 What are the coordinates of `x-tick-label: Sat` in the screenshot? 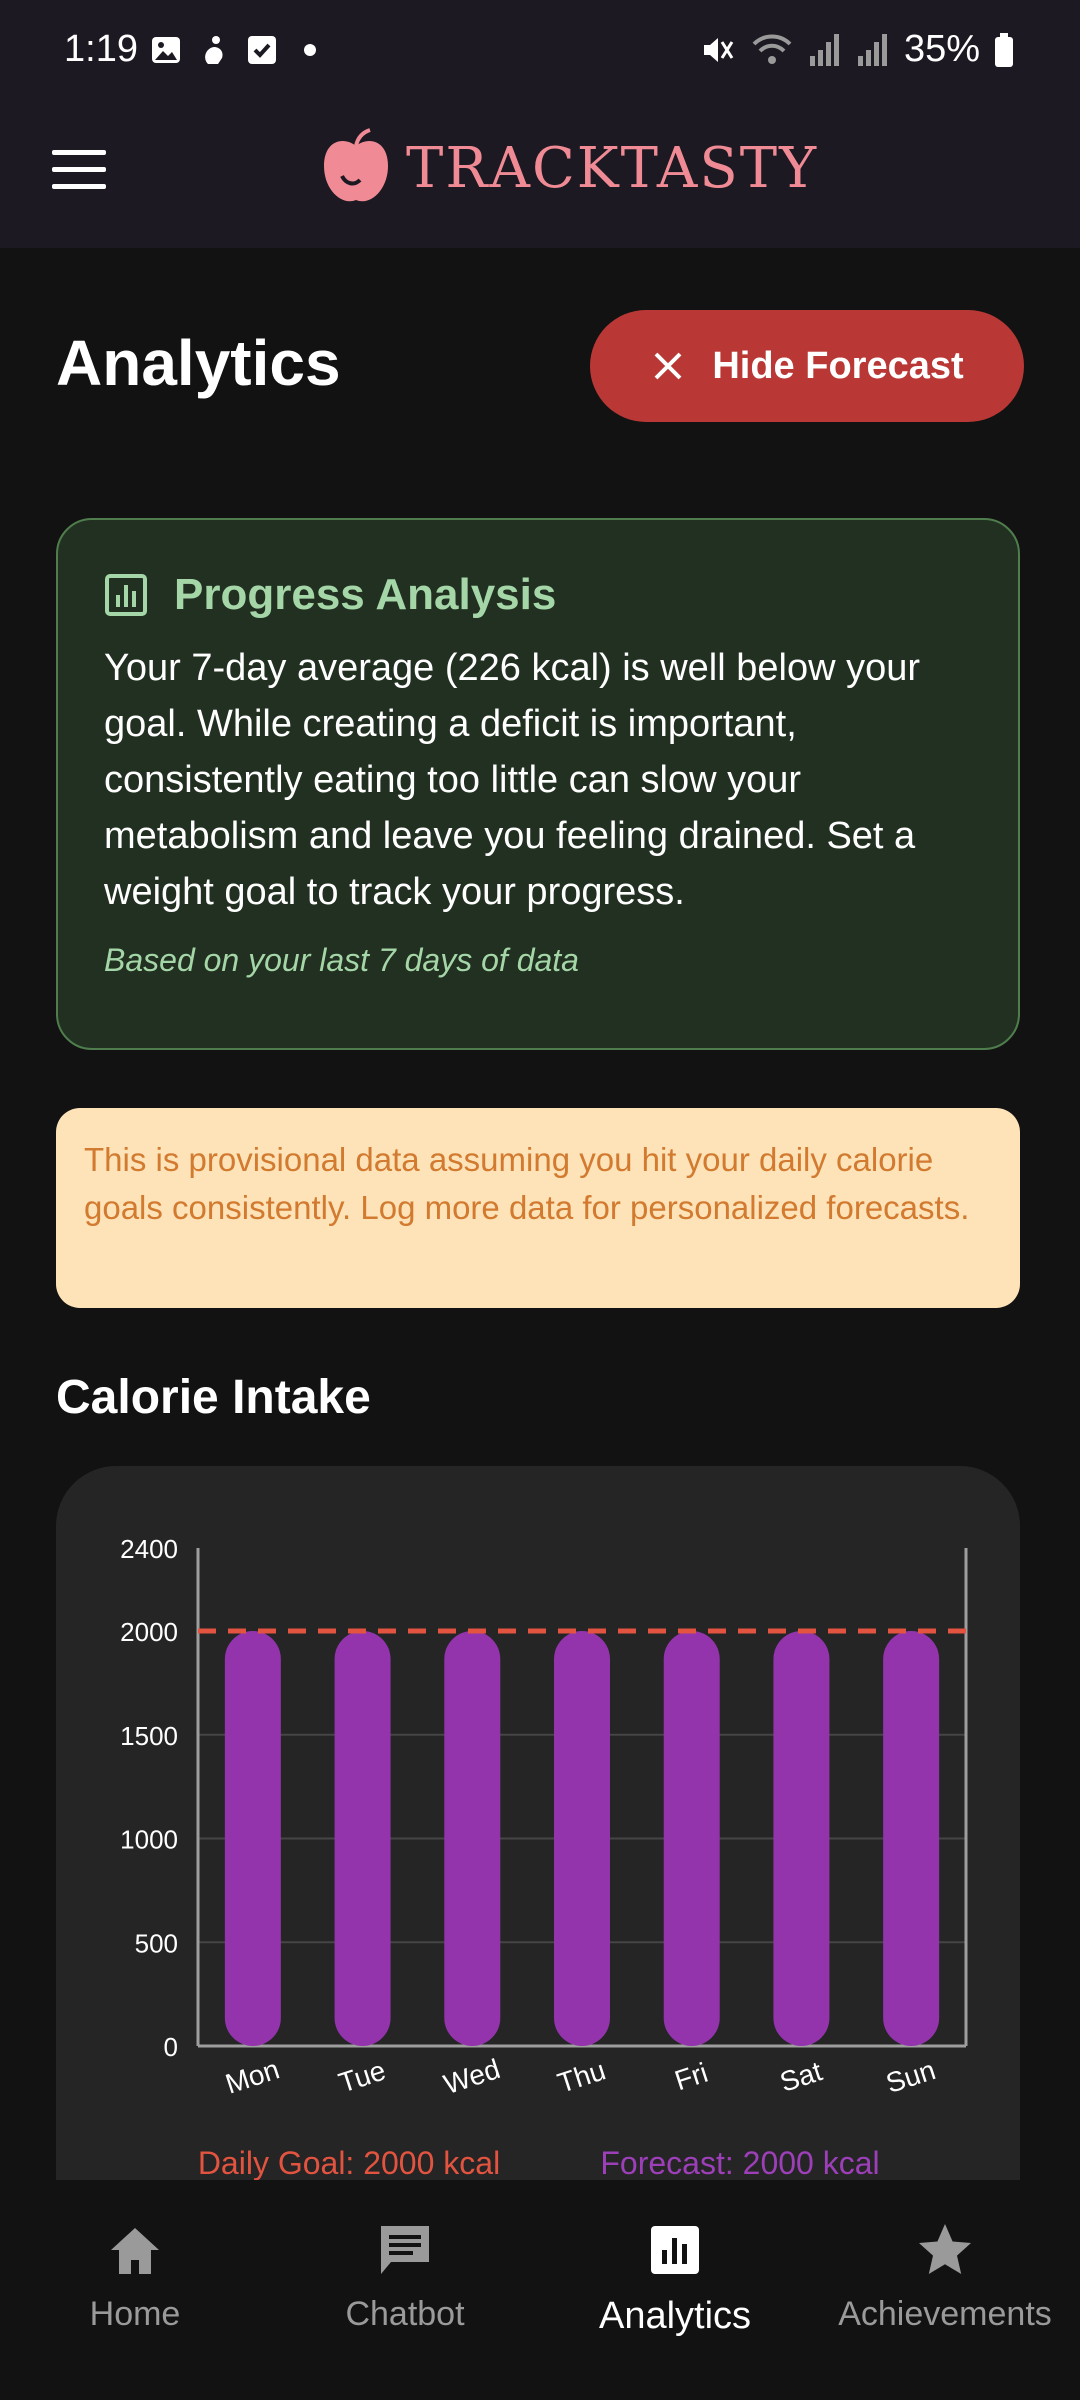 It's located at (801, 2076).